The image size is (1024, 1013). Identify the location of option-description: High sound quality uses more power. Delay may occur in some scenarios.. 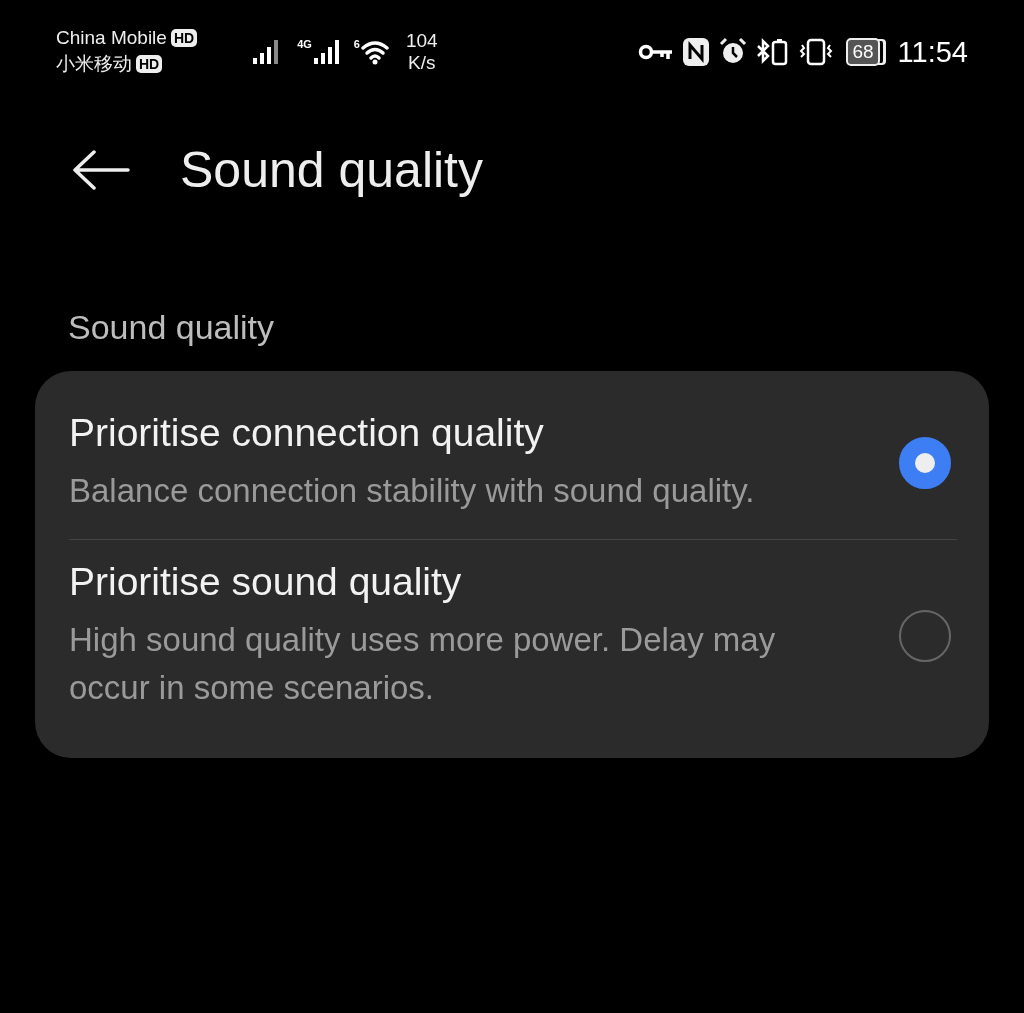
(423, 664).